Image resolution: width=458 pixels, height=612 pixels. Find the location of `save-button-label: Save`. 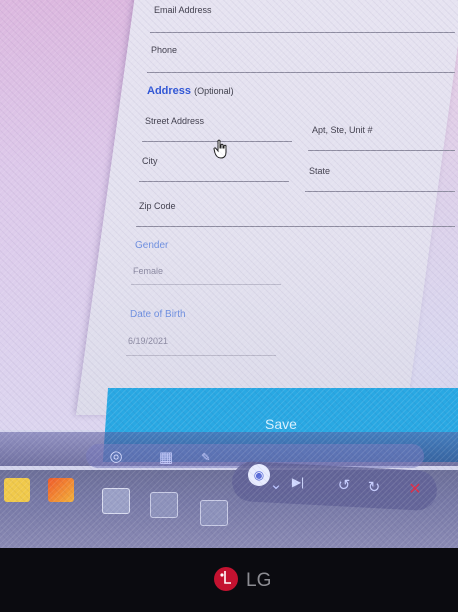

save-button-label: Save is located at coordinates (281, 424).